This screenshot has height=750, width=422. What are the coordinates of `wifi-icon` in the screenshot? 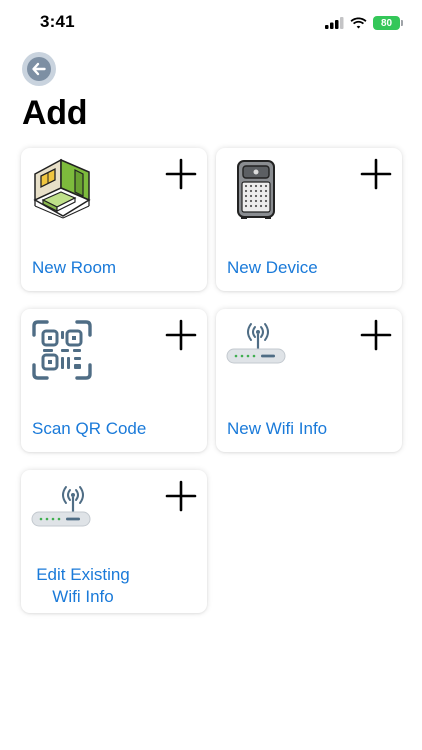 It's located at (358, 23).